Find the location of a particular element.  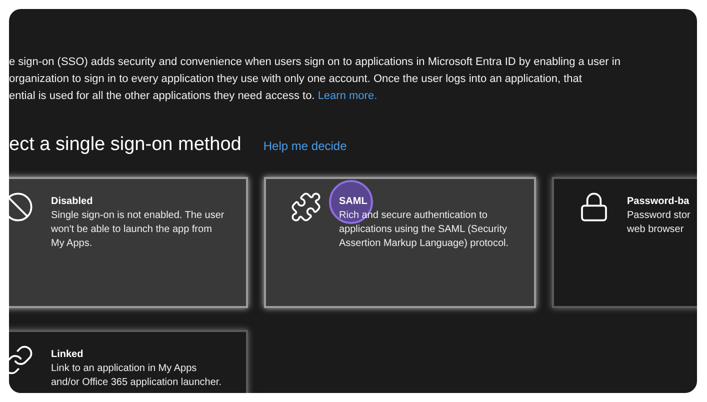

method-description: and/or Office 365 application launcher. is located at coordinates (136, 383).